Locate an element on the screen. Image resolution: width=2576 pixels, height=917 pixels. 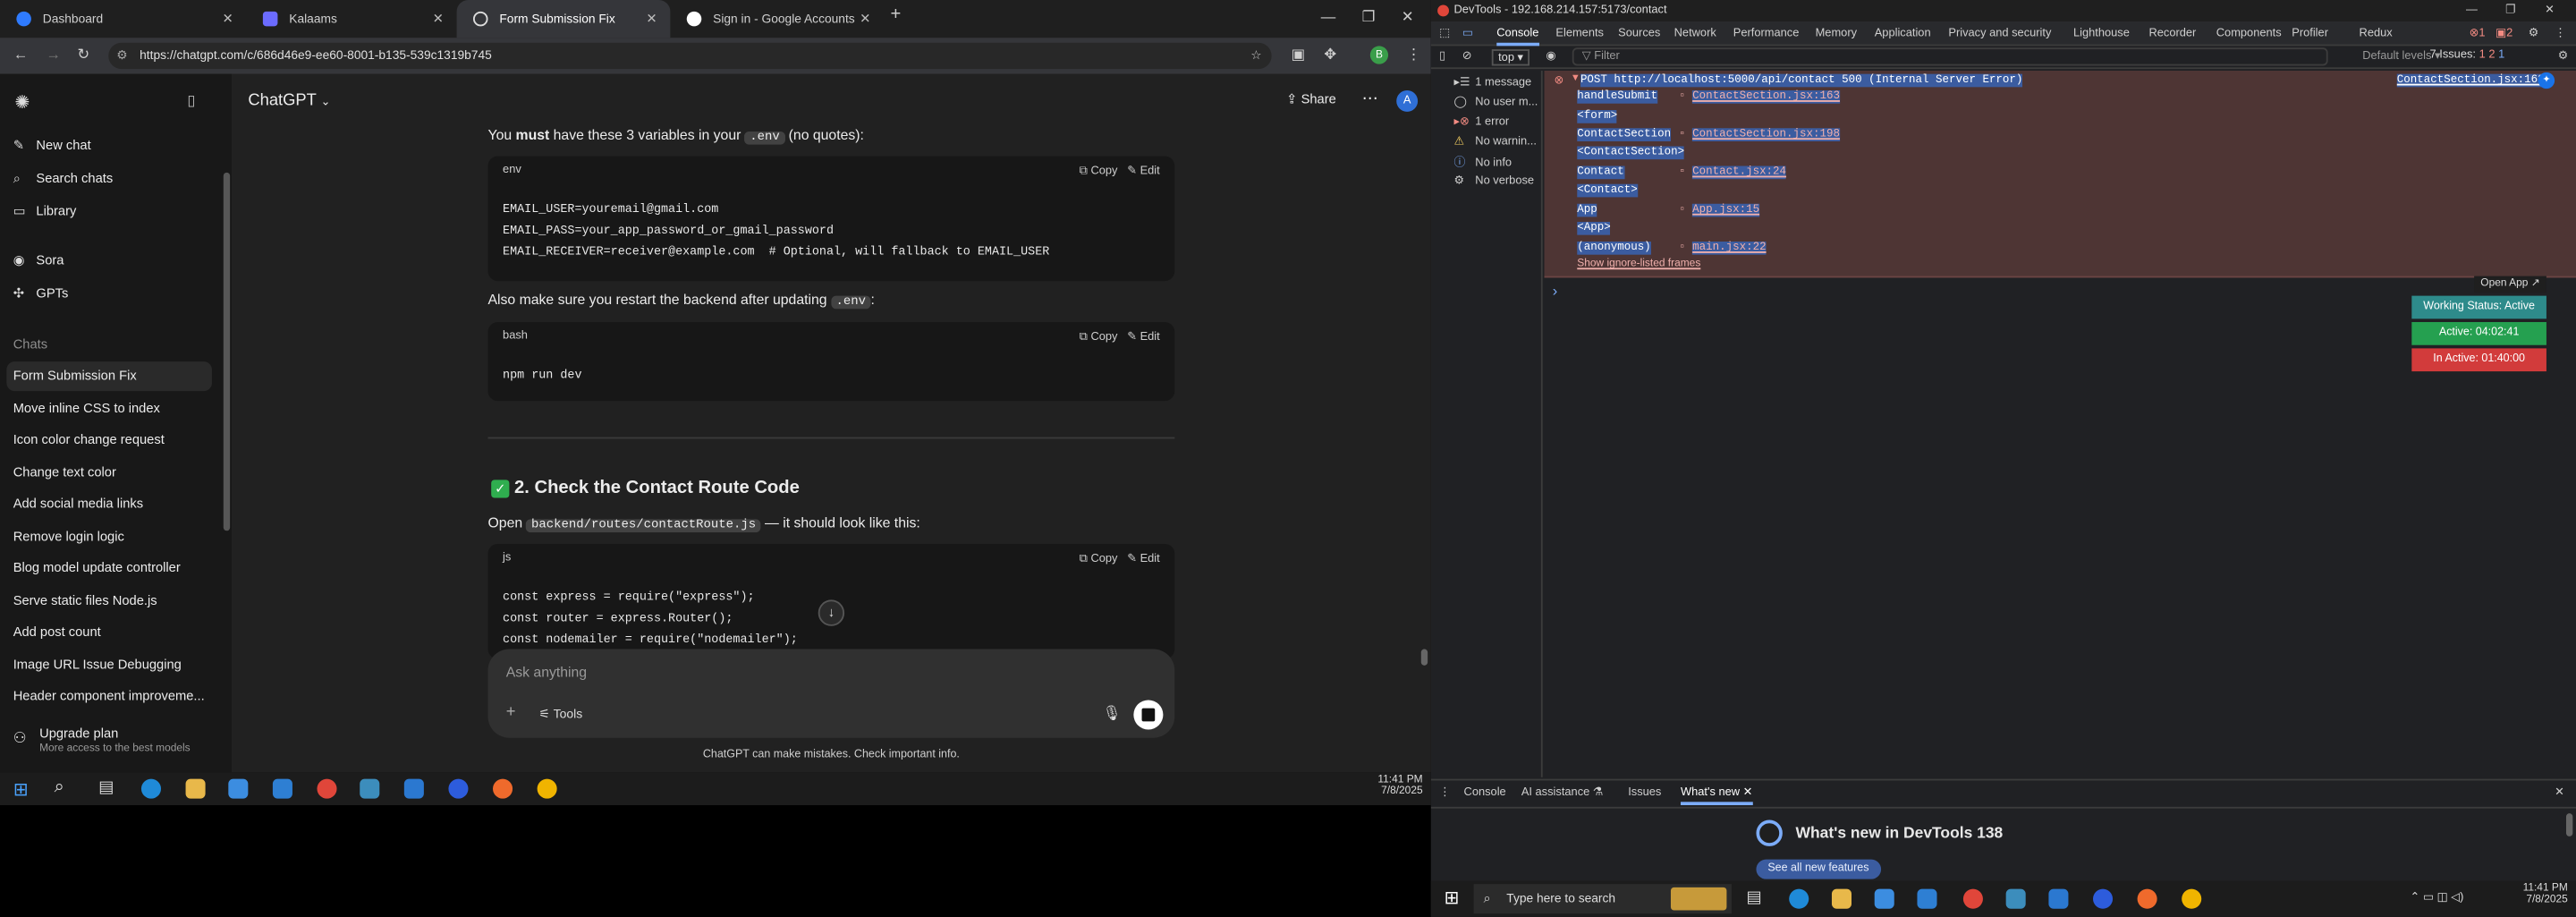
model-selector: ChatGPT ⌄ is located at coordinates (289, 101).